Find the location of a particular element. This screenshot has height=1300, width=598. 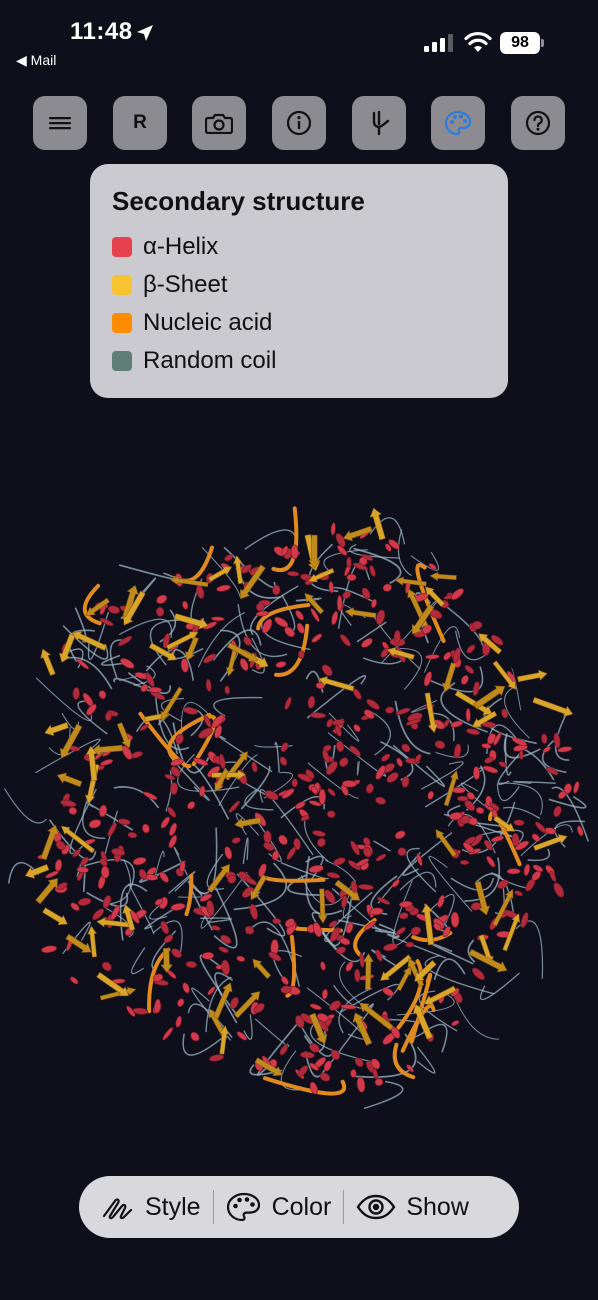

tuning-fork-button is located at coordinates (379, 123).